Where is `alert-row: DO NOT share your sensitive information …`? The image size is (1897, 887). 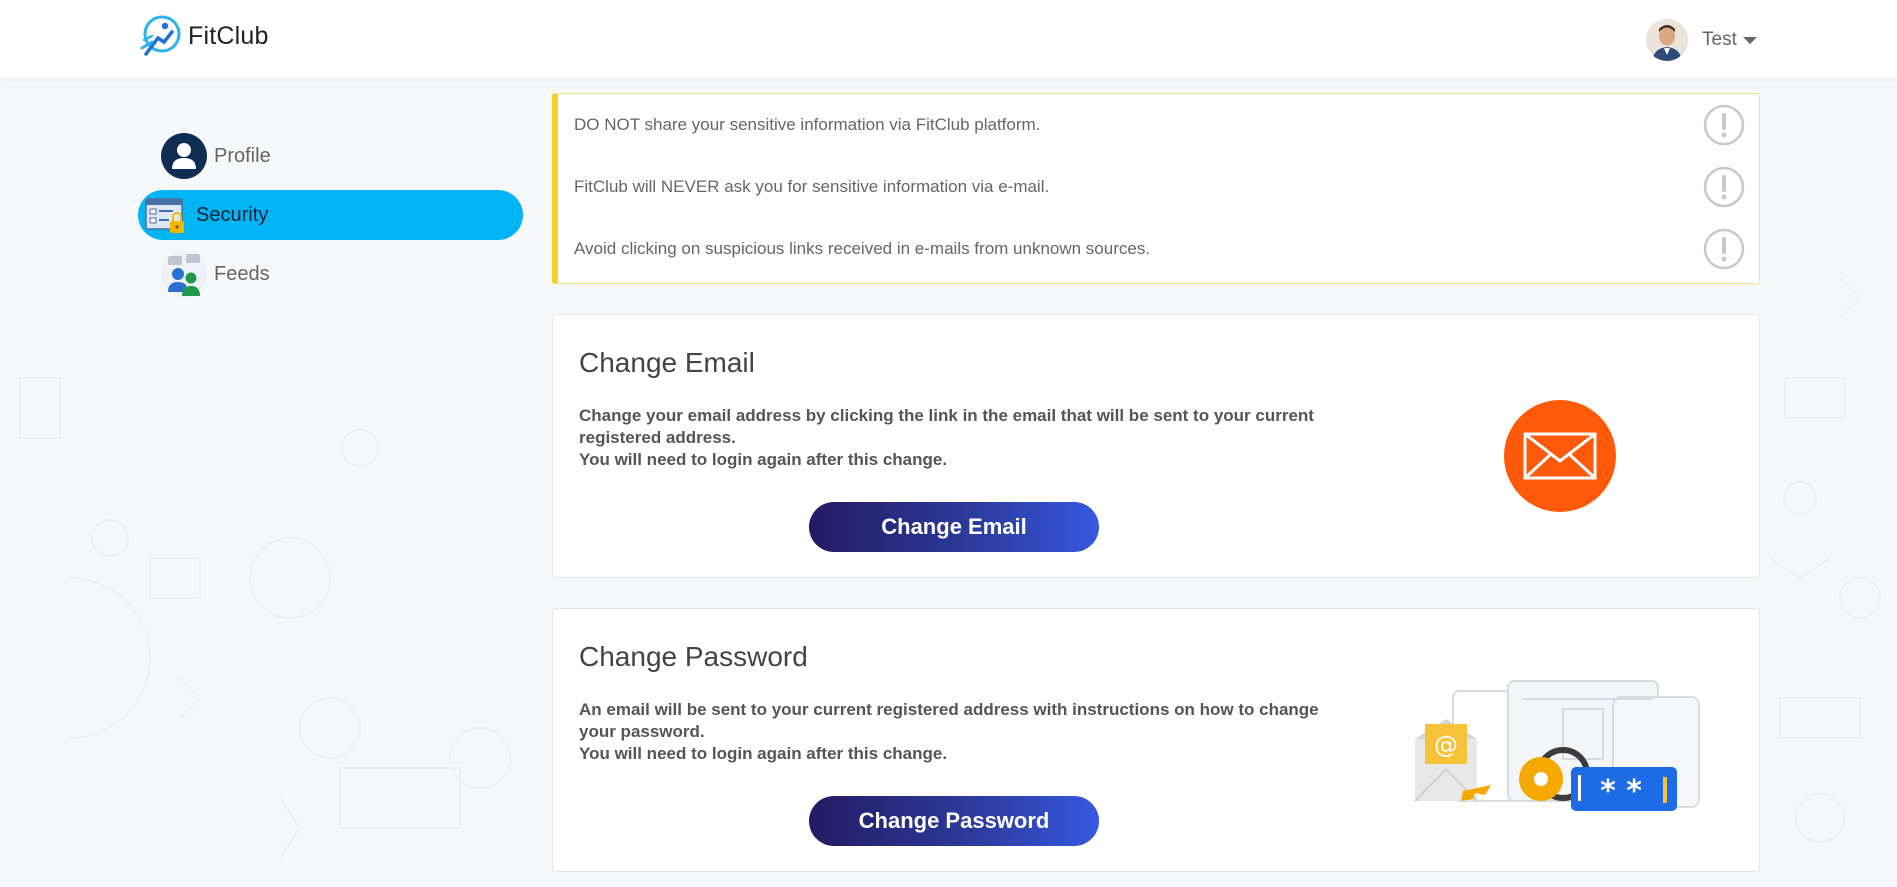
alert-row: DO NOT share your sensitive information … is located at coordinates (1158, 125).